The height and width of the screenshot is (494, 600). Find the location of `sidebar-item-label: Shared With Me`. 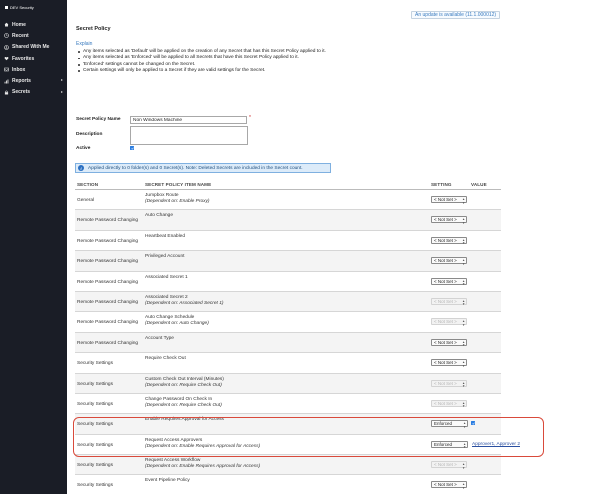

sidebar-item-label: Shared With Me is located at coordinates (31, 47).